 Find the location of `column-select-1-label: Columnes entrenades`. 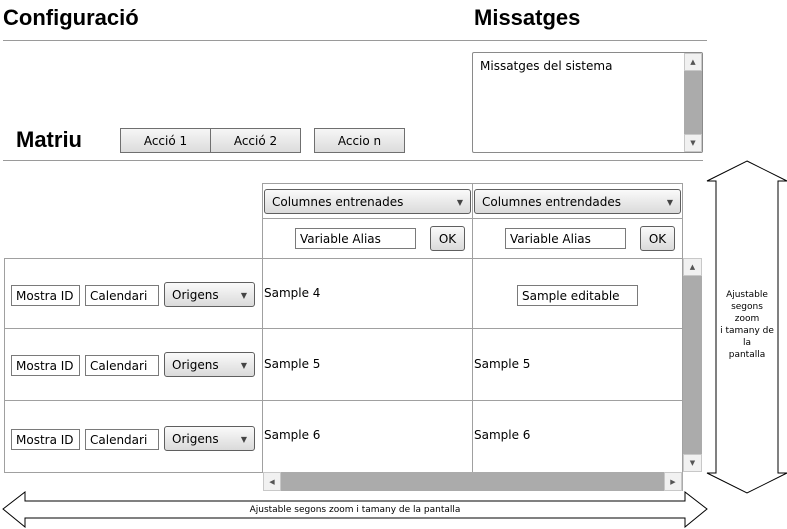

column-select-1-label: Columnes entrenades is located at coordinates (338, 201).